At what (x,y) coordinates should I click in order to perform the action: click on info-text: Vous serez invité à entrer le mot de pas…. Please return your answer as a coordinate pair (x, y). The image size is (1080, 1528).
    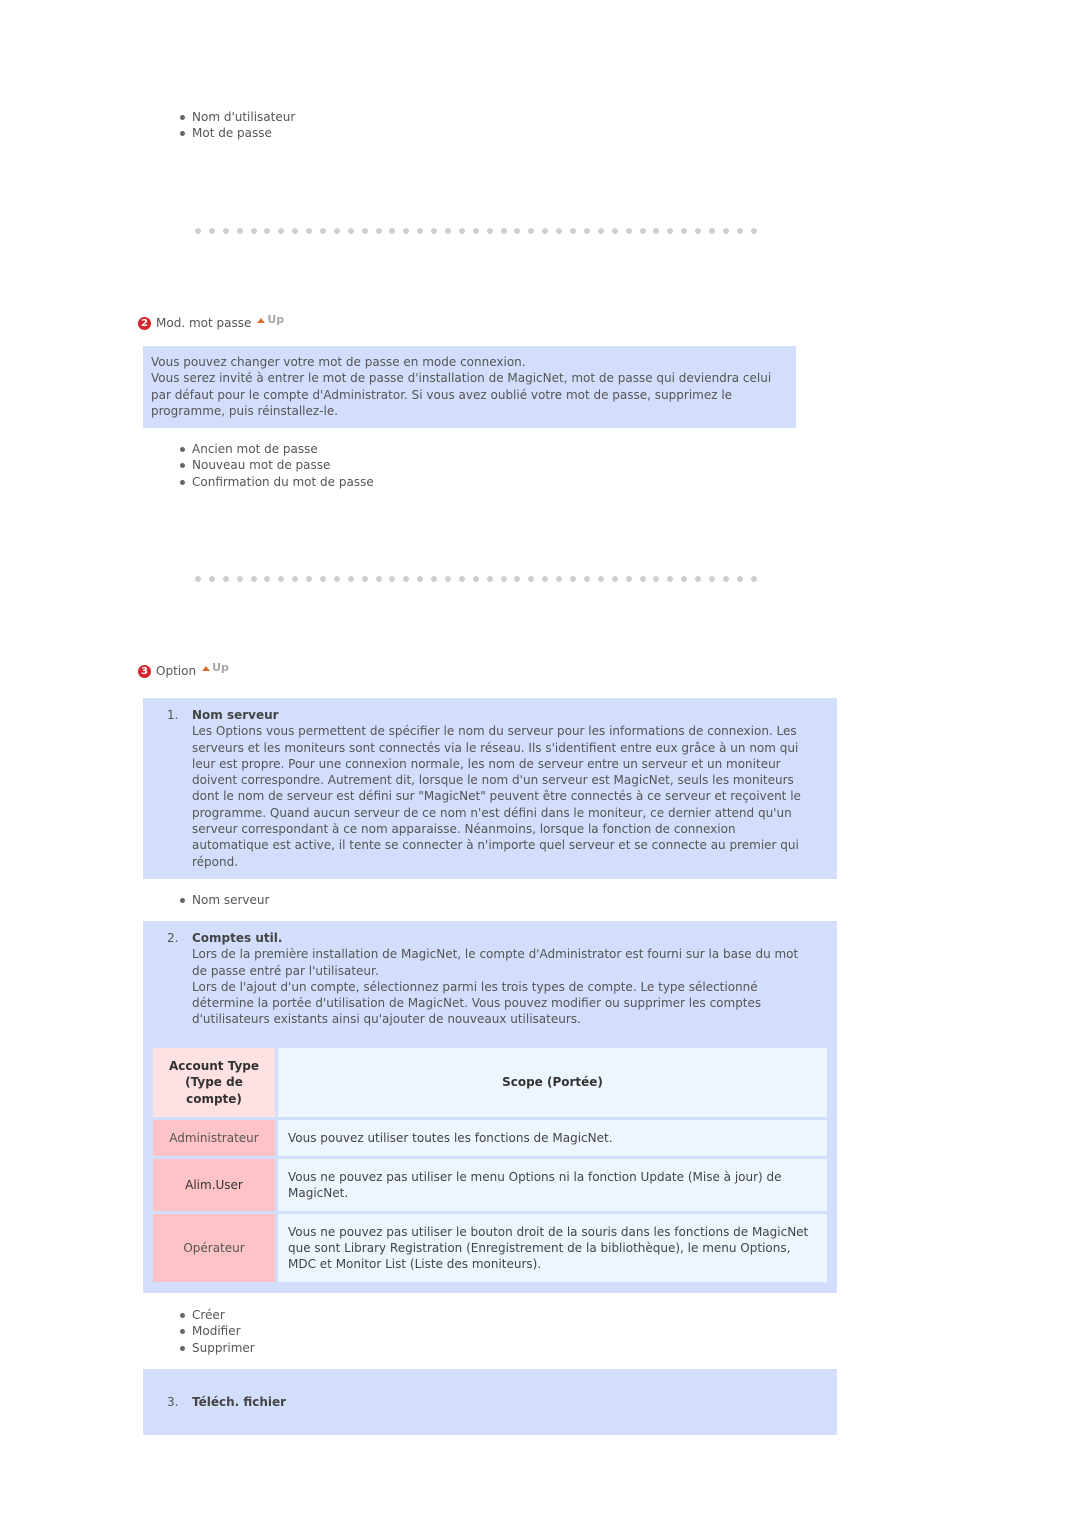
    Looking at the image, I should click on (461, 394).